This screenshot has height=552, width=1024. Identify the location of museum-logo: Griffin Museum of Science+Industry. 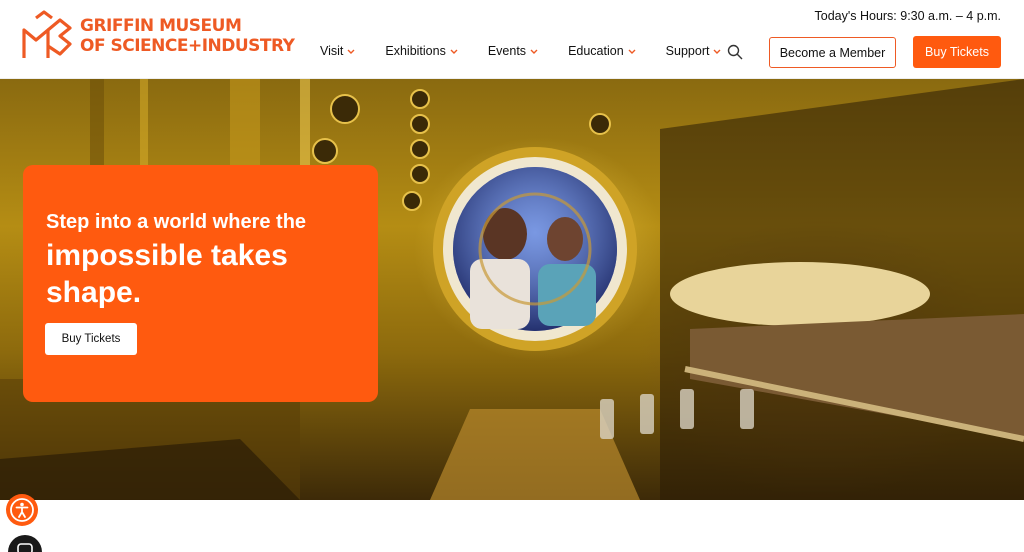
(158, 36).